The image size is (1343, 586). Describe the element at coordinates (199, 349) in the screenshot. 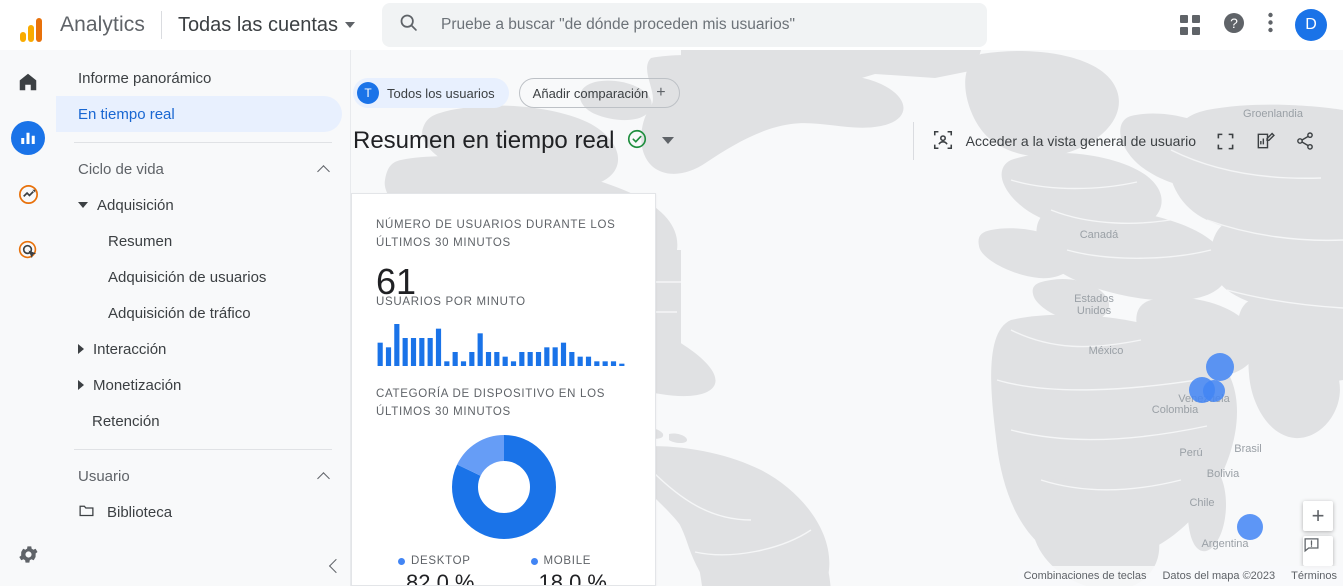

I see `sidebar-item-interaccion: Interacción` at that location.